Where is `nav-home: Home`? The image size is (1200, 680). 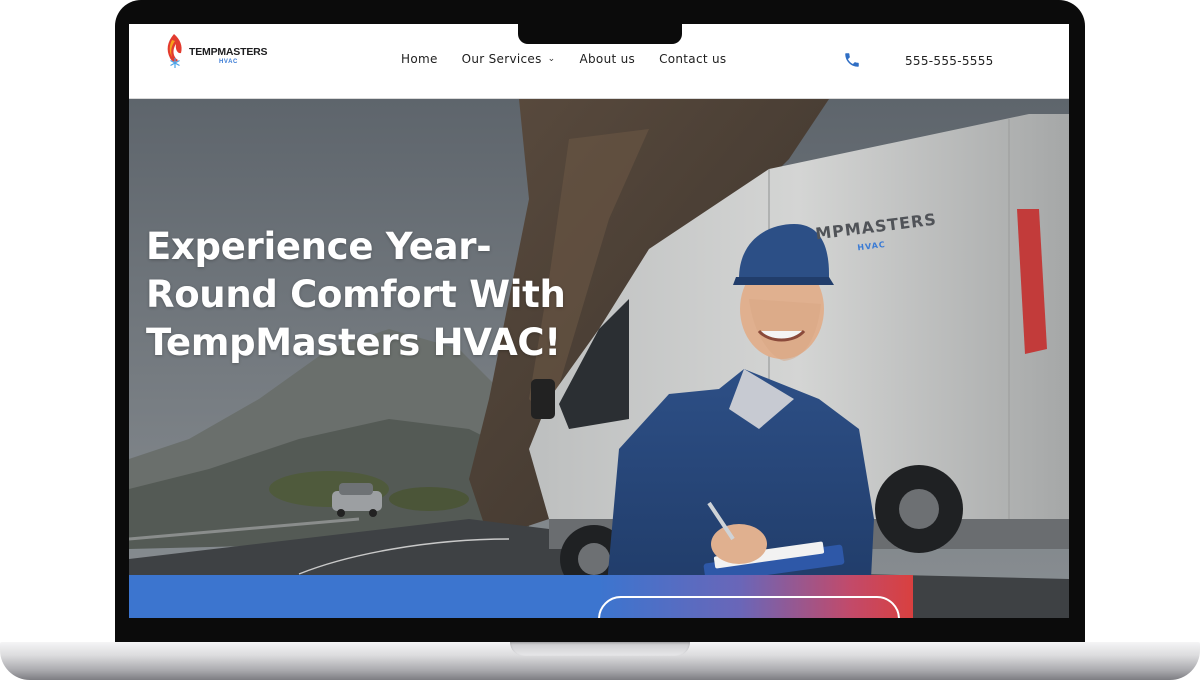 nav-home: Home is located at coordinates (419, 59).